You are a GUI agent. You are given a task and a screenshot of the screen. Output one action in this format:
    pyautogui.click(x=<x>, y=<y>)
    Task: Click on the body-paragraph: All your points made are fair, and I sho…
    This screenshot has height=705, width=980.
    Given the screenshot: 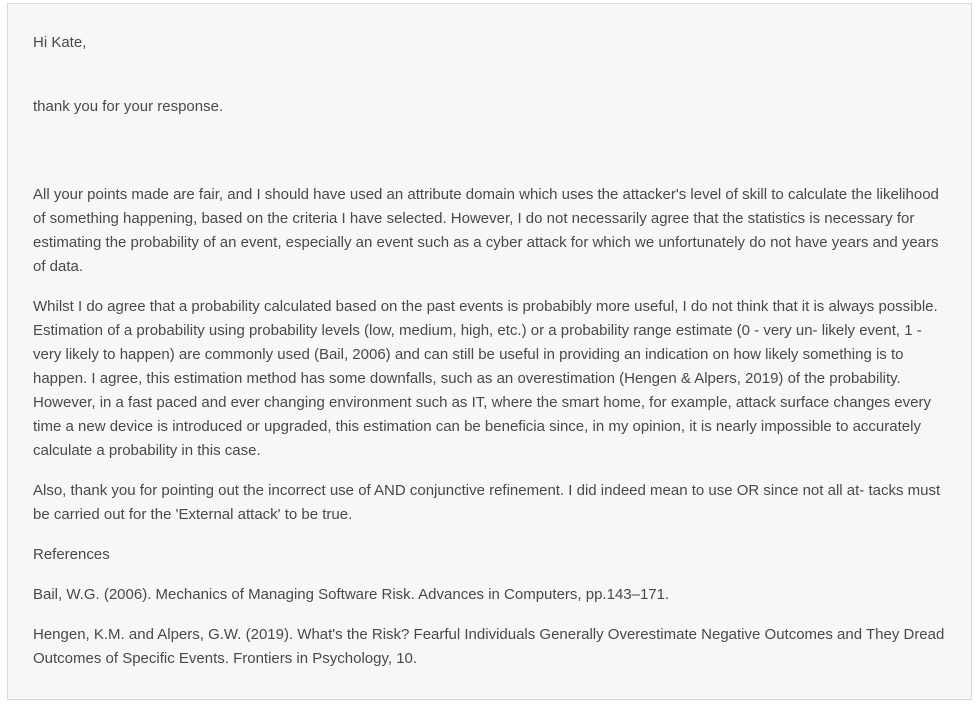 What is the action you would take?
    pyautogui.click(x=486, y=230)
    